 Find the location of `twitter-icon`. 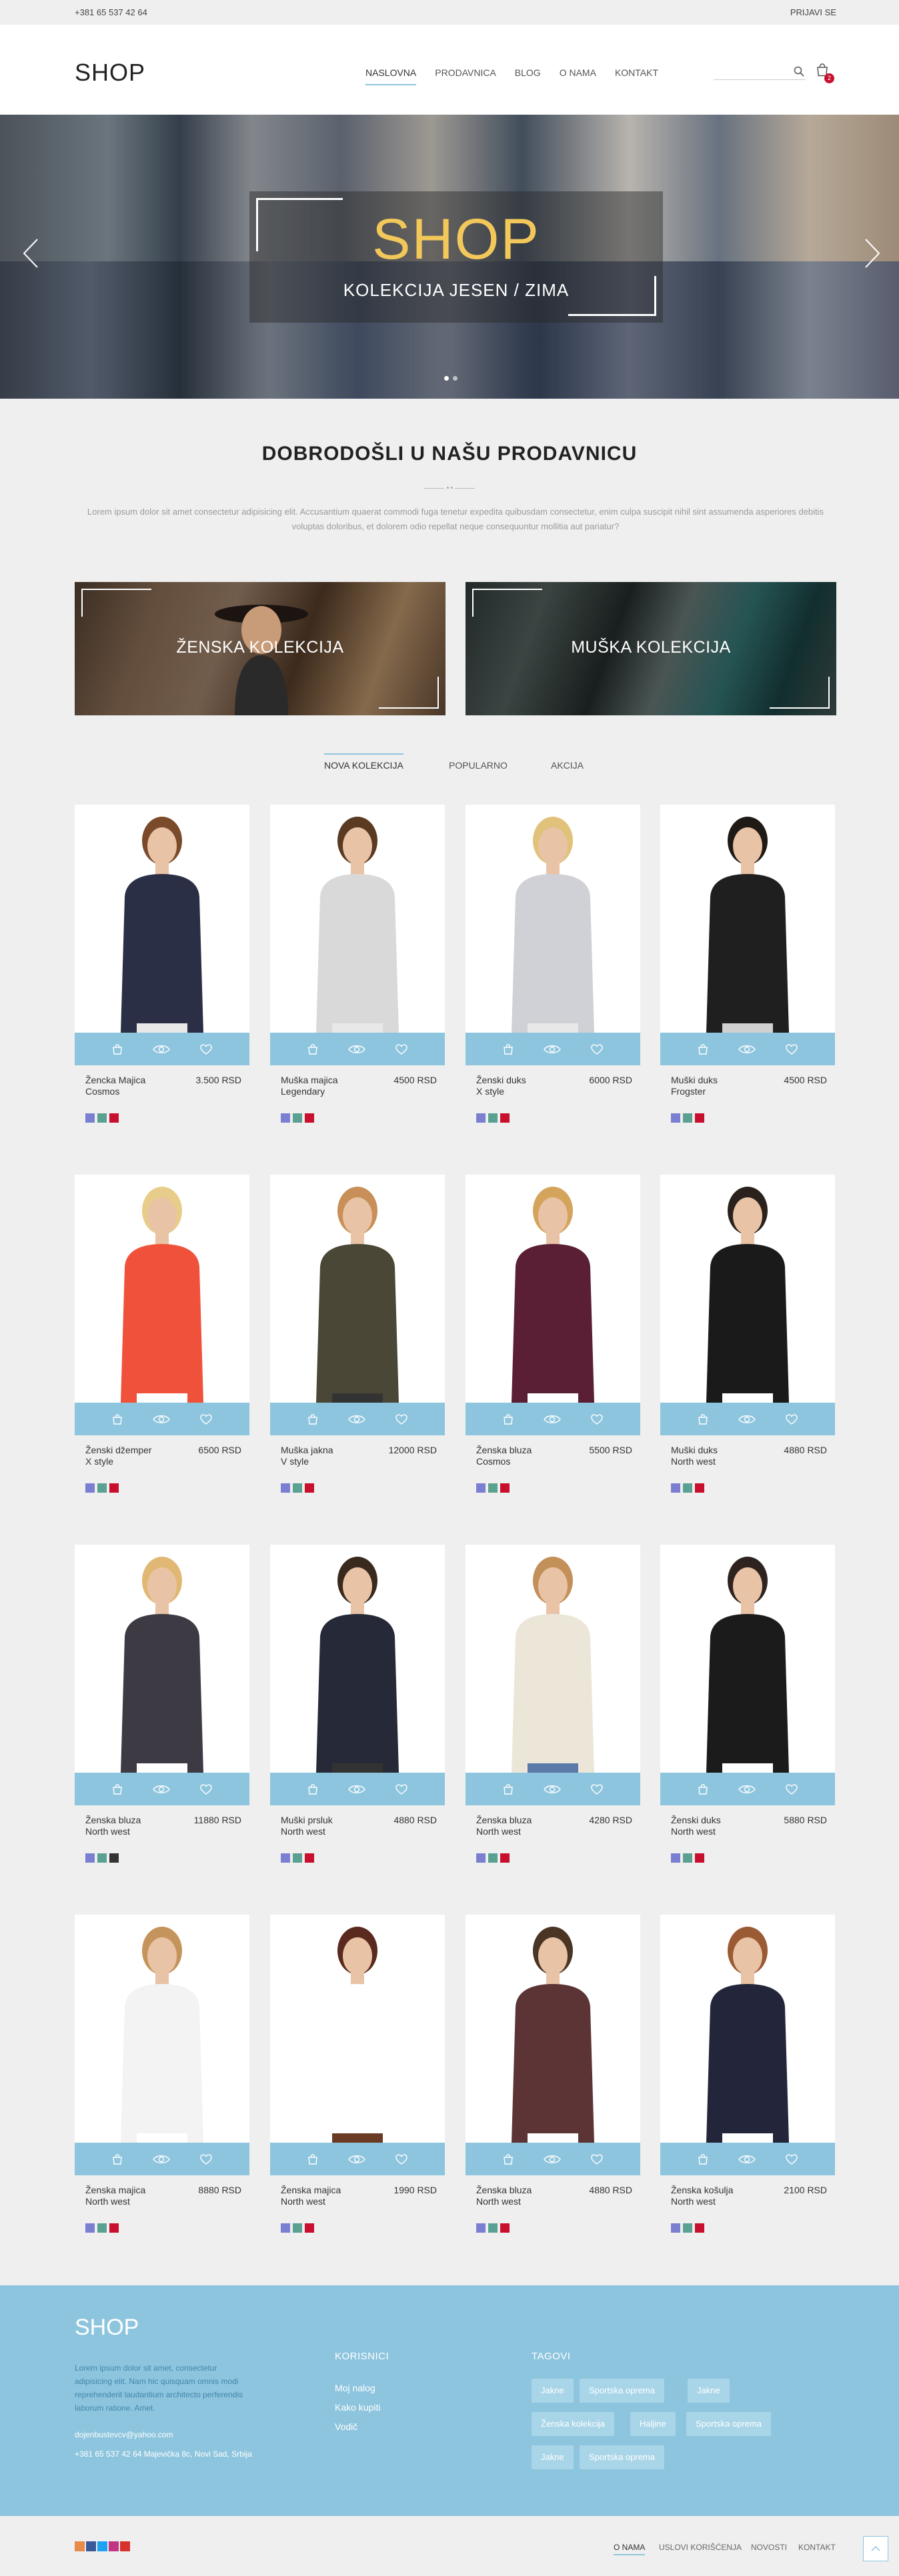

twitter-icon is located at coordinates (102, 2546).